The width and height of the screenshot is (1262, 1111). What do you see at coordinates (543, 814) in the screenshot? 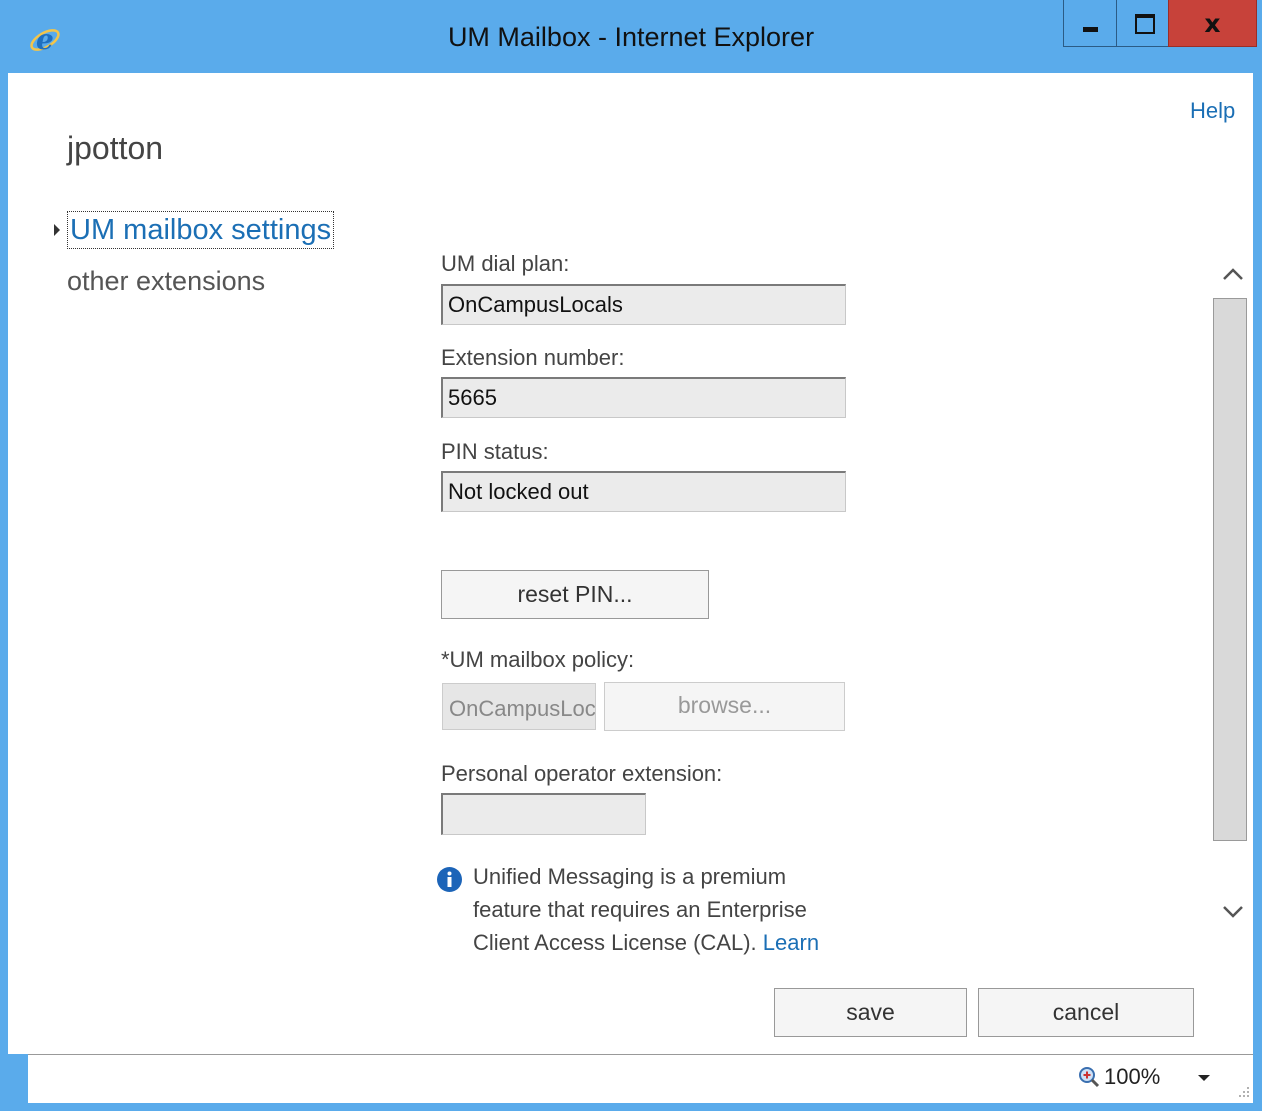
I see `operator-extension-field` at bounding box center [543, 814].